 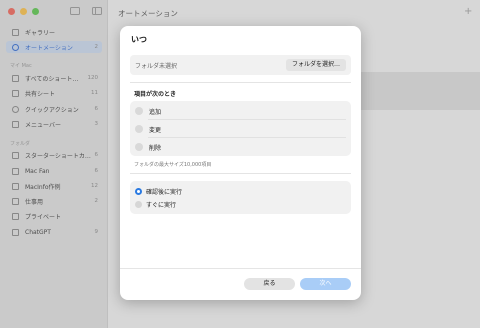 I want to click on back-button: 戻る, so click(x=269, y=284).